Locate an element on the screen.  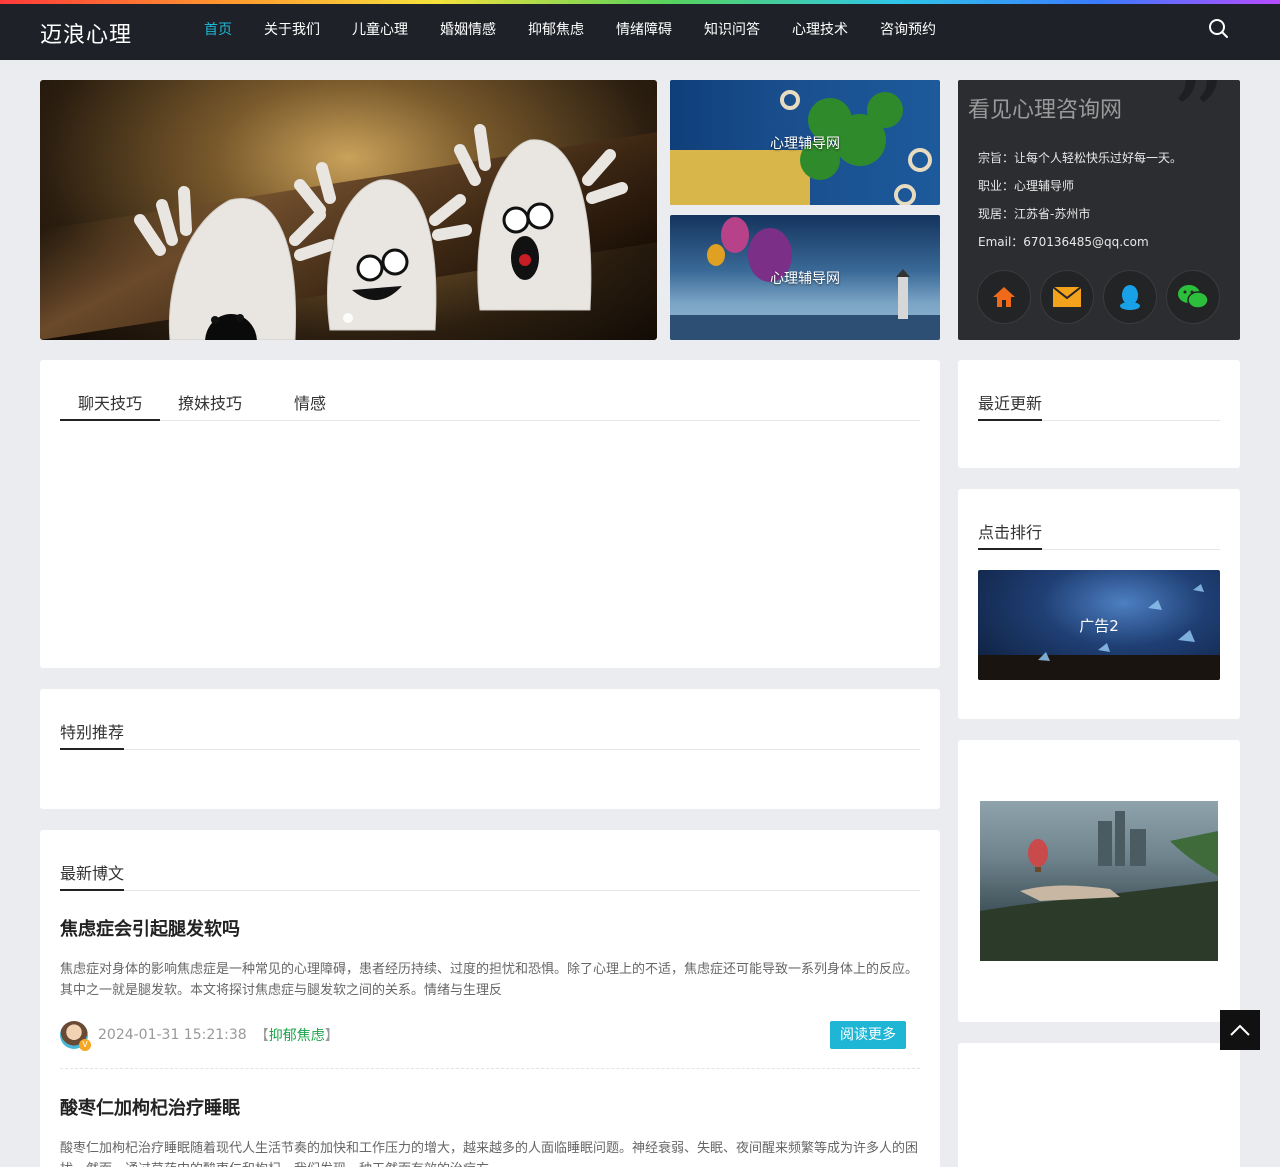
recommend-card: 特别推荐 is located at coordinates (490, 749).